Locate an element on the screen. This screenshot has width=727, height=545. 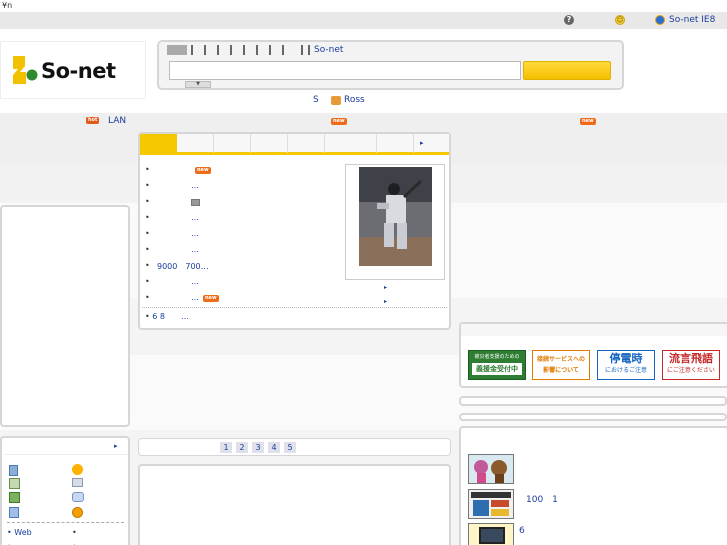
services-box: ▸ • Web • • • is located at coordinates (65, 490).